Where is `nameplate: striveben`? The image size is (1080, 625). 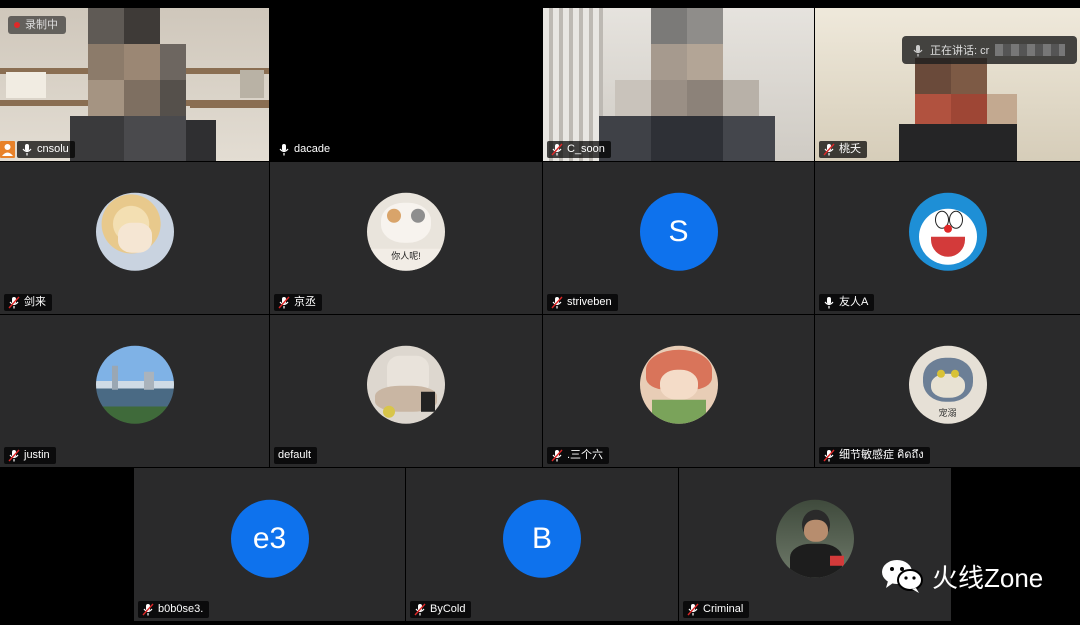 nameplate: striveben is located at coordinates (582, 302).